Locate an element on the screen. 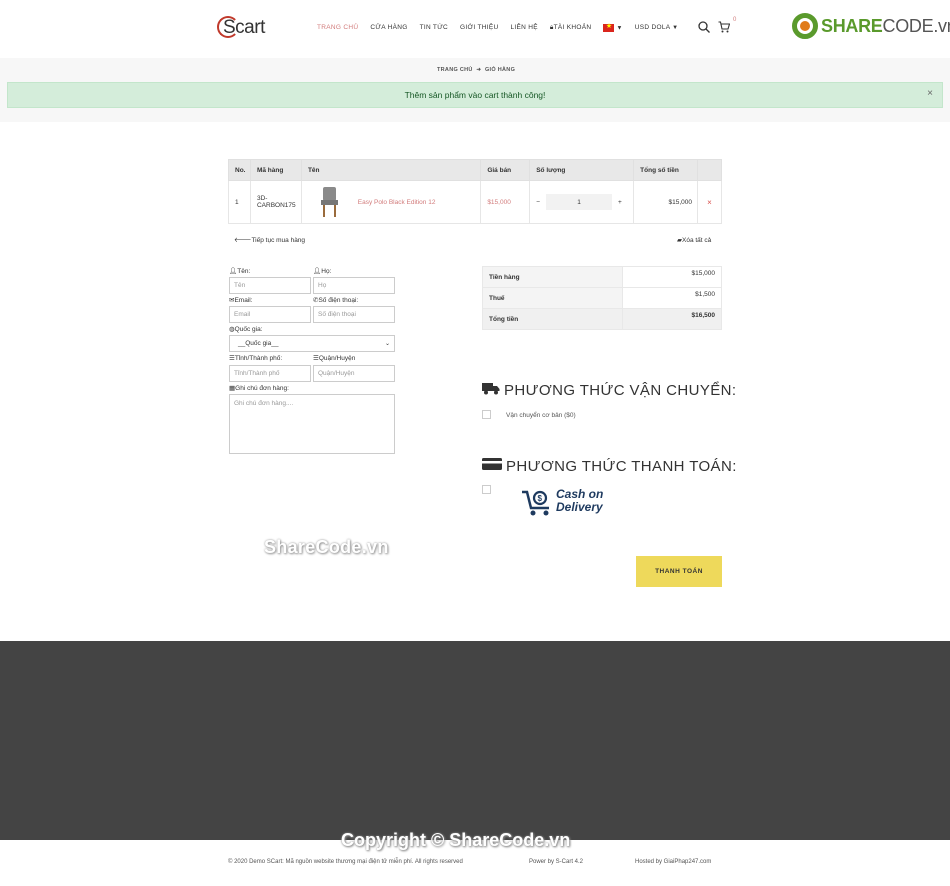 The image size is (950, 886). first-name-label: 👤︎Tên: is located at coordinates (239, 271).